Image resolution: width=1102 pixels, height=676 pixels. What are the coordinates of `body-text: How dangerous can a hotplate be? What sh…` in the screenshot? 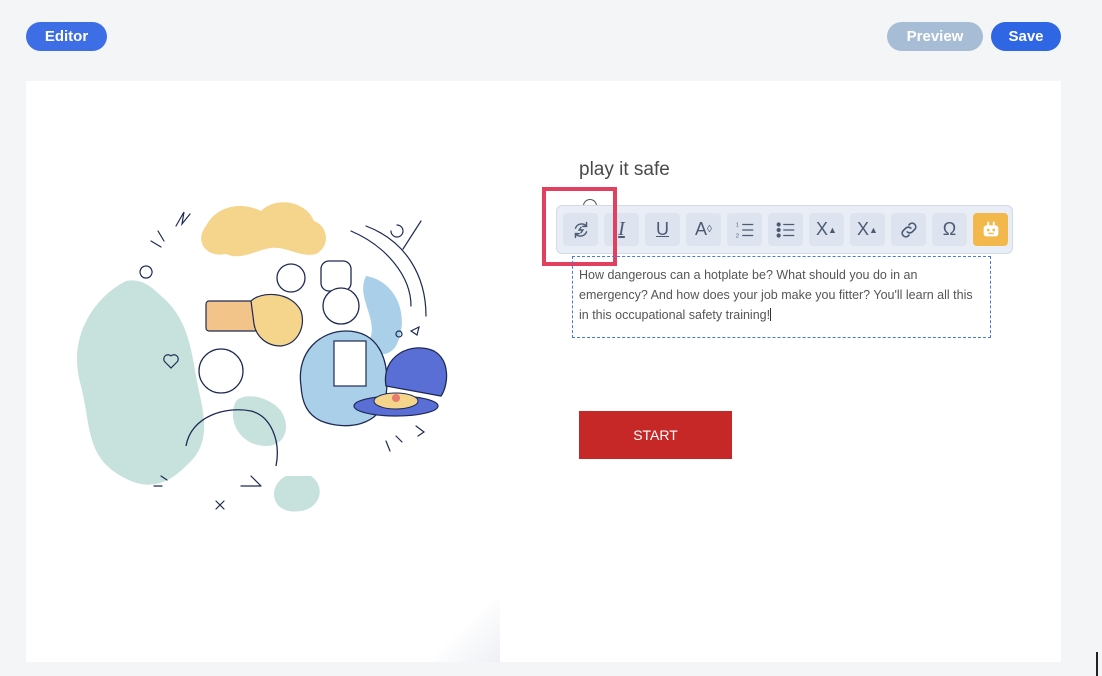 It's located at (776, 295).